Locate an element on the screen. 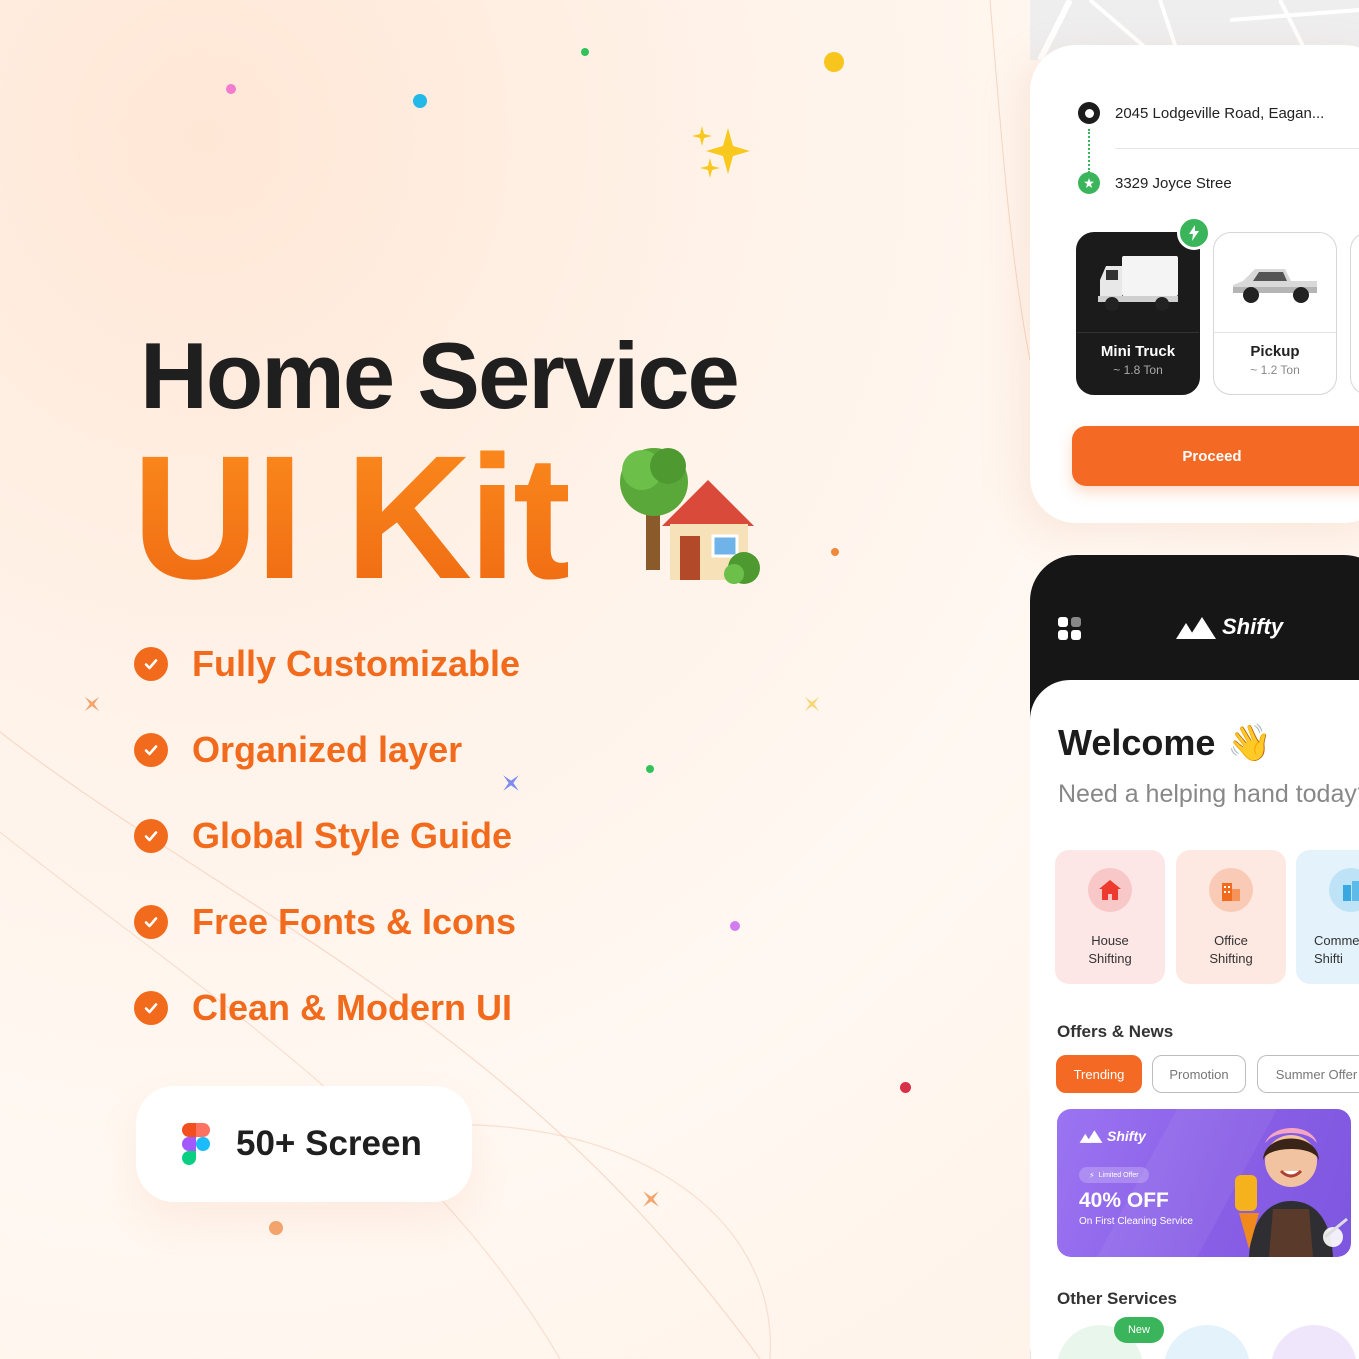  mini-truck-icon is located at coordinates (1138, 283).